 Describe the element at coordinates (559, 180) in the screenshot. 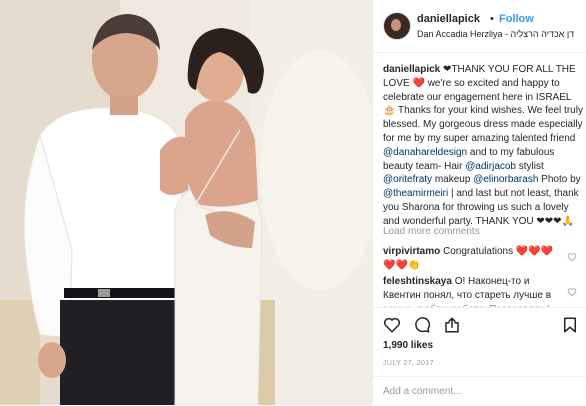

I see `caption-text: Photo by` at that location.